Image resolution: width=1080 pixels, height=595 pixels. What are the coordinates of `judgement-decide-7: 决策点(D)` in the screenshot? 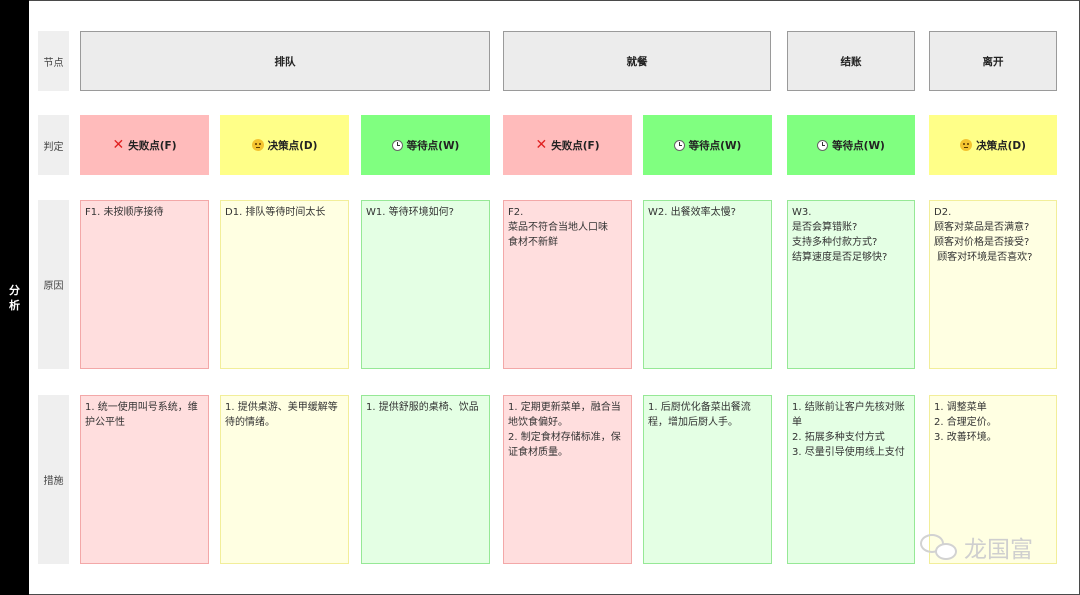 It's located at (993, 145).